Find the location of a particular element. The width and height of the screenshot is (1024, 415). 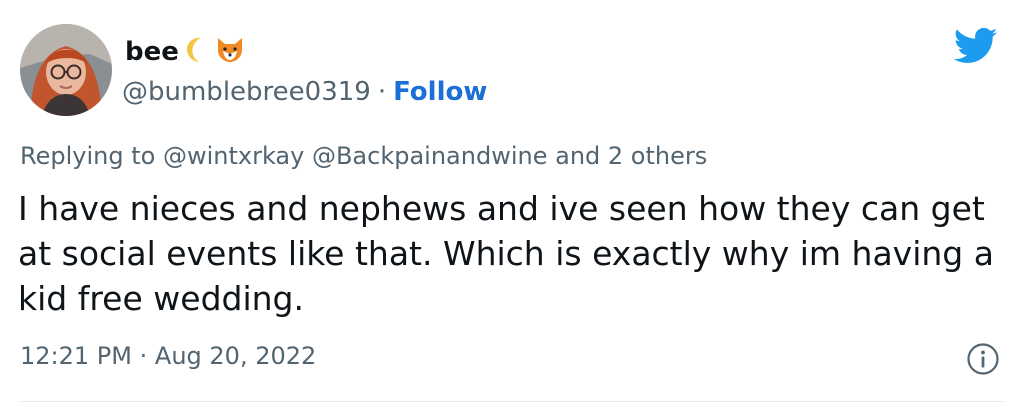

replying-to-prefix: Replying to is located at coordinates (88, 156).